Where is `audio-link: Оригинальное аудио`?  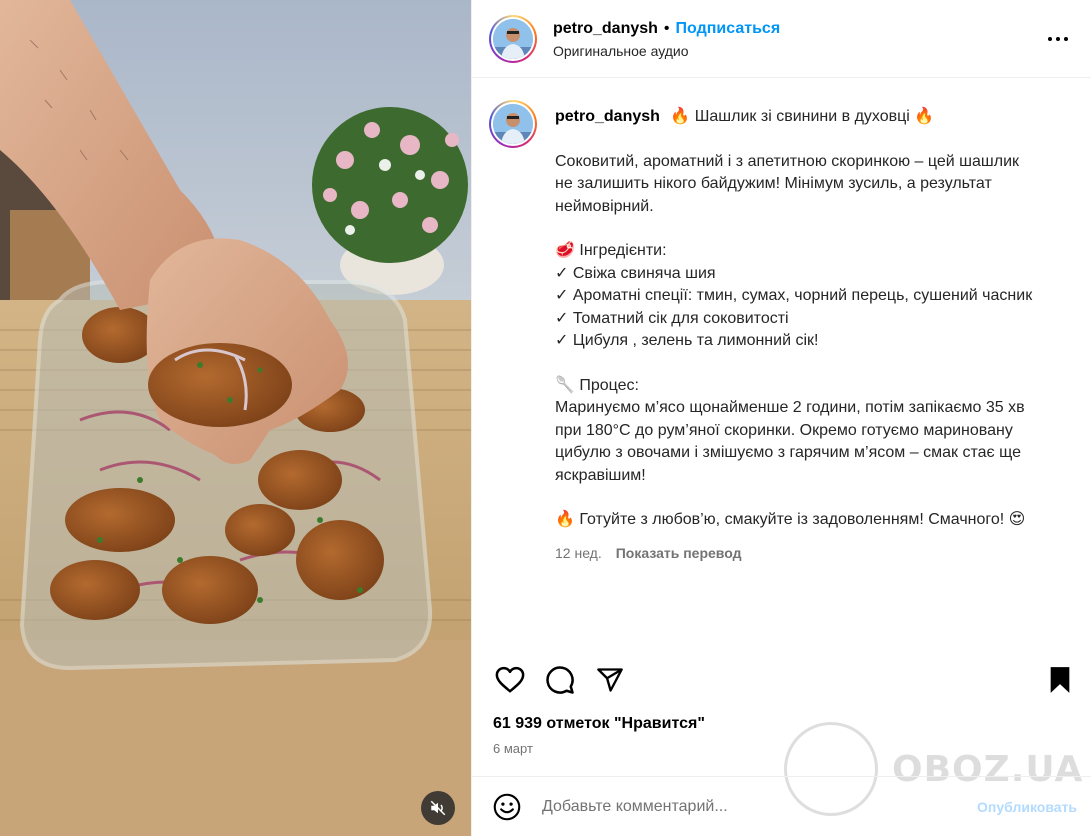 audio-link: Оригинальное аудио is located at coordinates (666, 51).